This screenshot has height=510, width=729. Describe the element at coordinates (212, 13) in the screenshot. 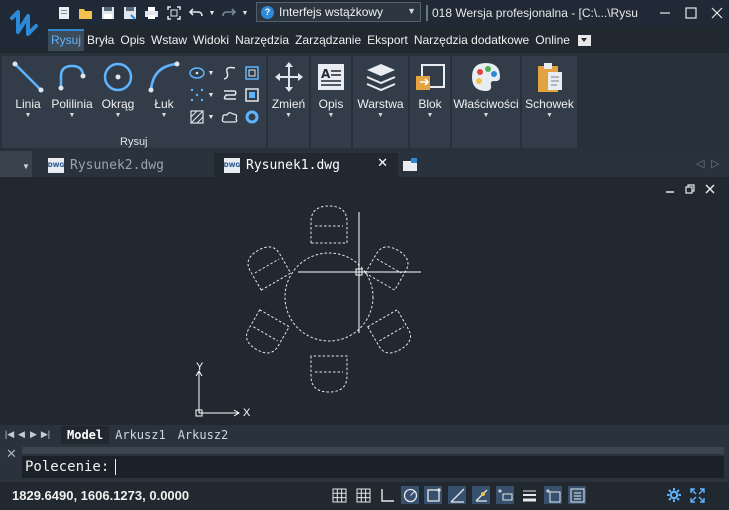

I see `undo-dropdown-icon: ▼` at that location.